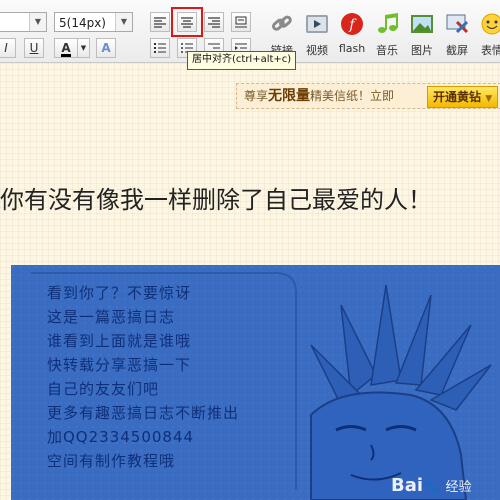  I want to click on insert-emoticon-button: 表情, so click(487, 35).